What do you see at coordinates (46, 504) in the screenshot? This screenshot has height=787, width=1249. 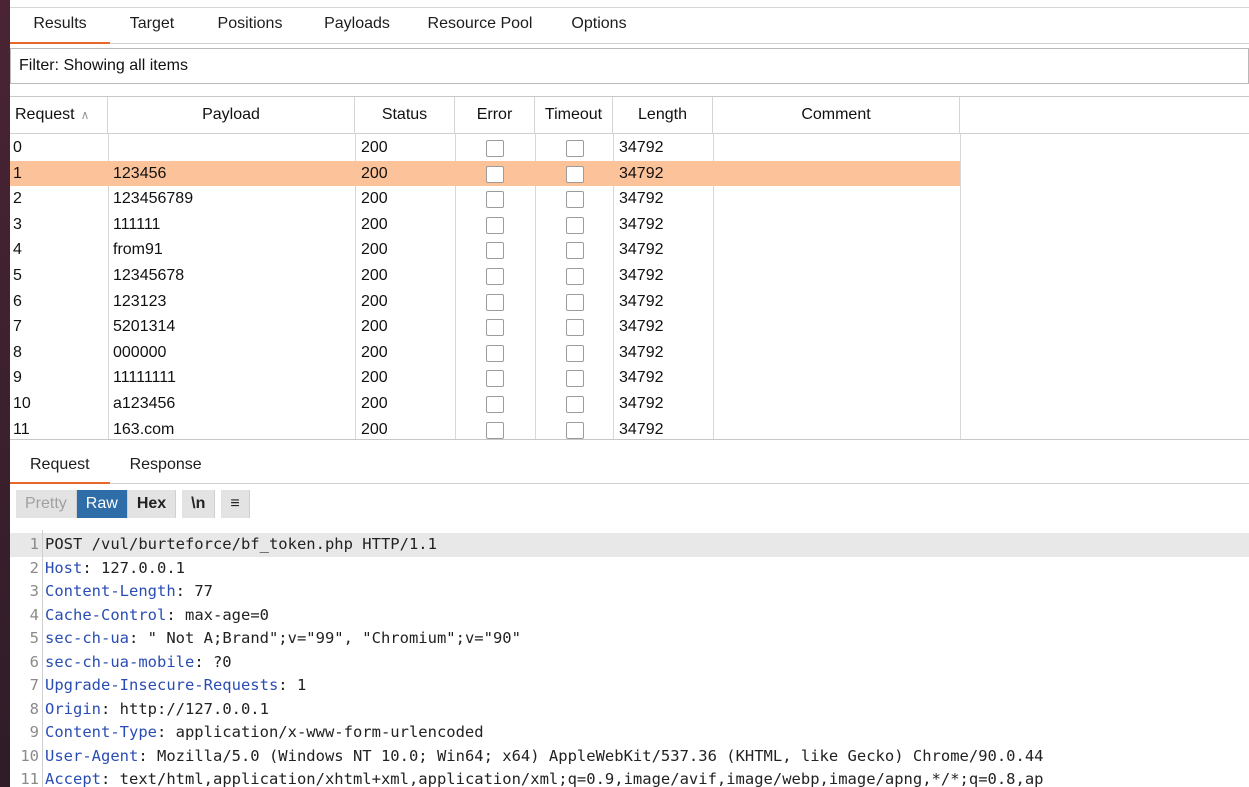 I see `pretty-button: Pretty` at bounding box center [46, 504].